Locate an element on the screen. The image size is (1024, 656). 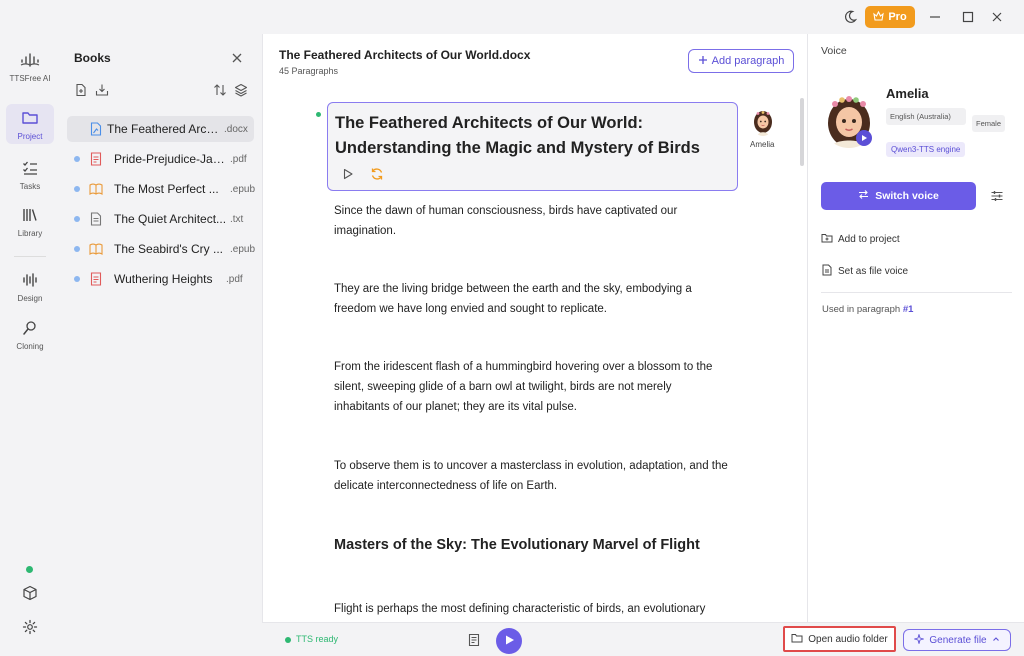
open-audio-folder-button: Open audio folder is located at coordinates (839, 639).